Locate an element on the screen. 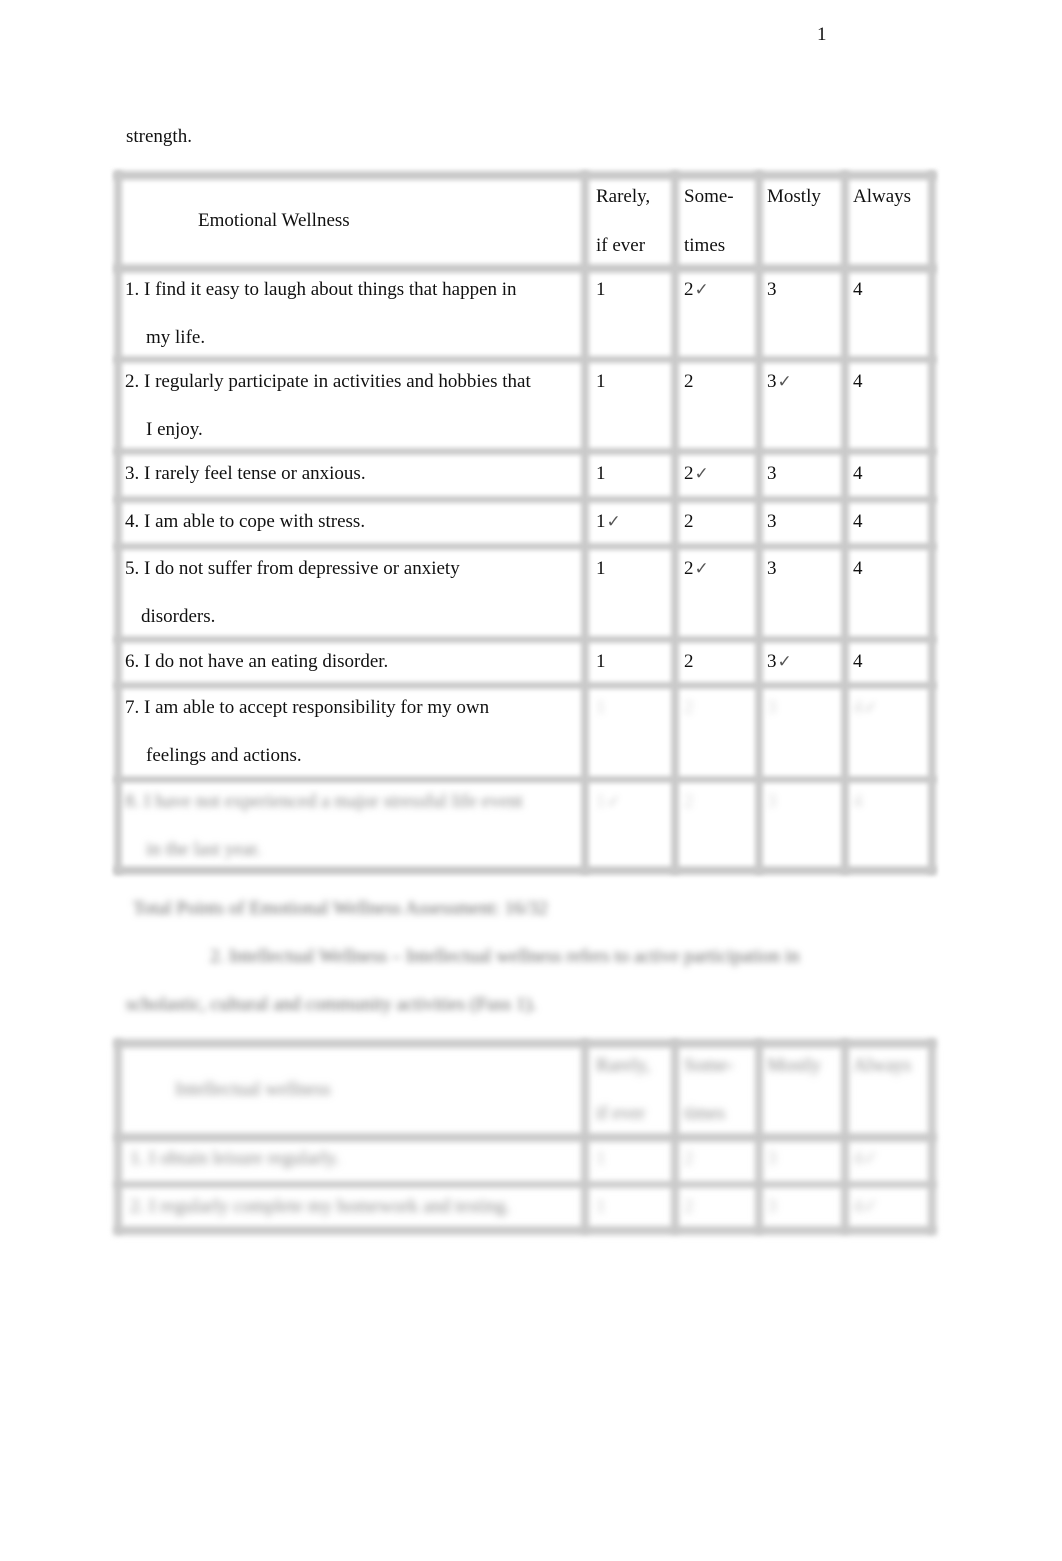 The width and height of the screenshot is (1062, 1561). rating-option: 4✓ is located at coordinates (865, 708).